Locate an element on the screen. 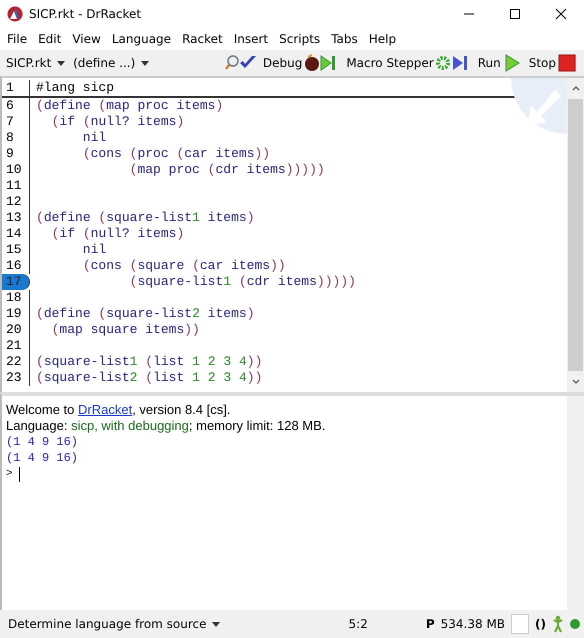 The image size is (584, 638). line-number: 10 is located at coordinates (16, 170).